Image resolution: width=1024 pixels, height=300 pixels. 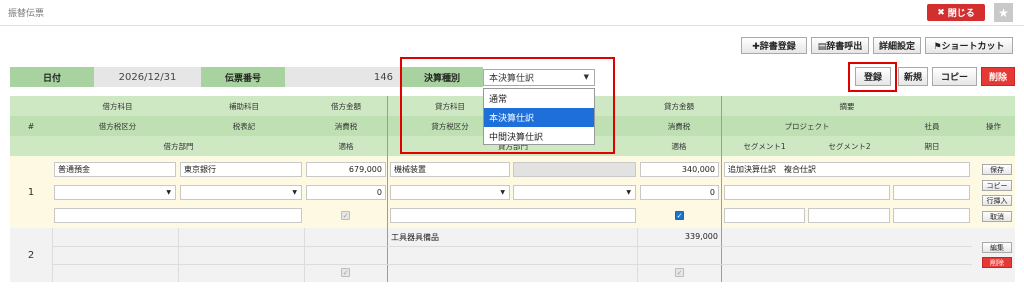 I want to click on col-debit-tax-class: 借方税区分, so click(x=117, y=126).